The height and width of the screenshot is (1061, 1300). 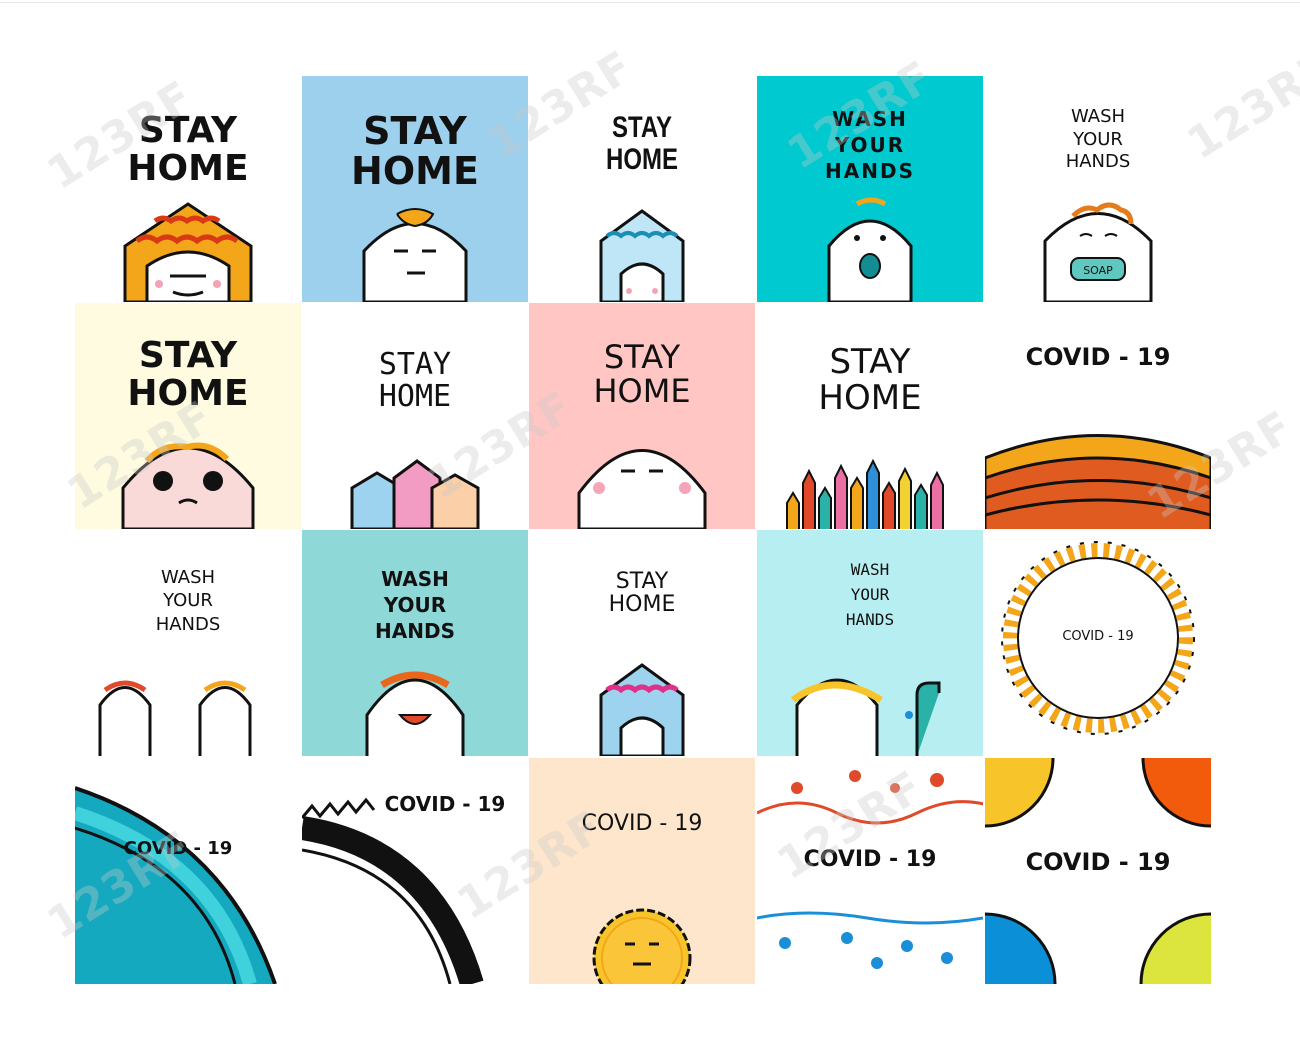 I want to click on faucet-character-illustration, so click(x=865, y=717).